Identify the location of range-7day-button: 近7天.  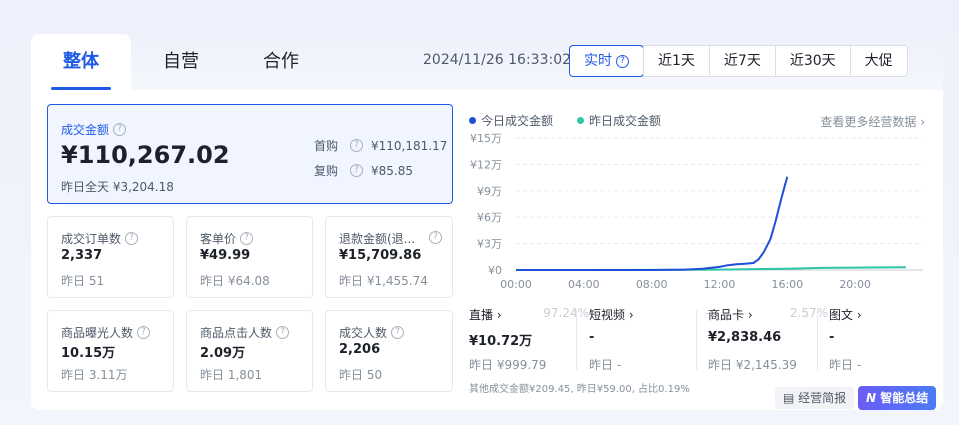
(741, 61).